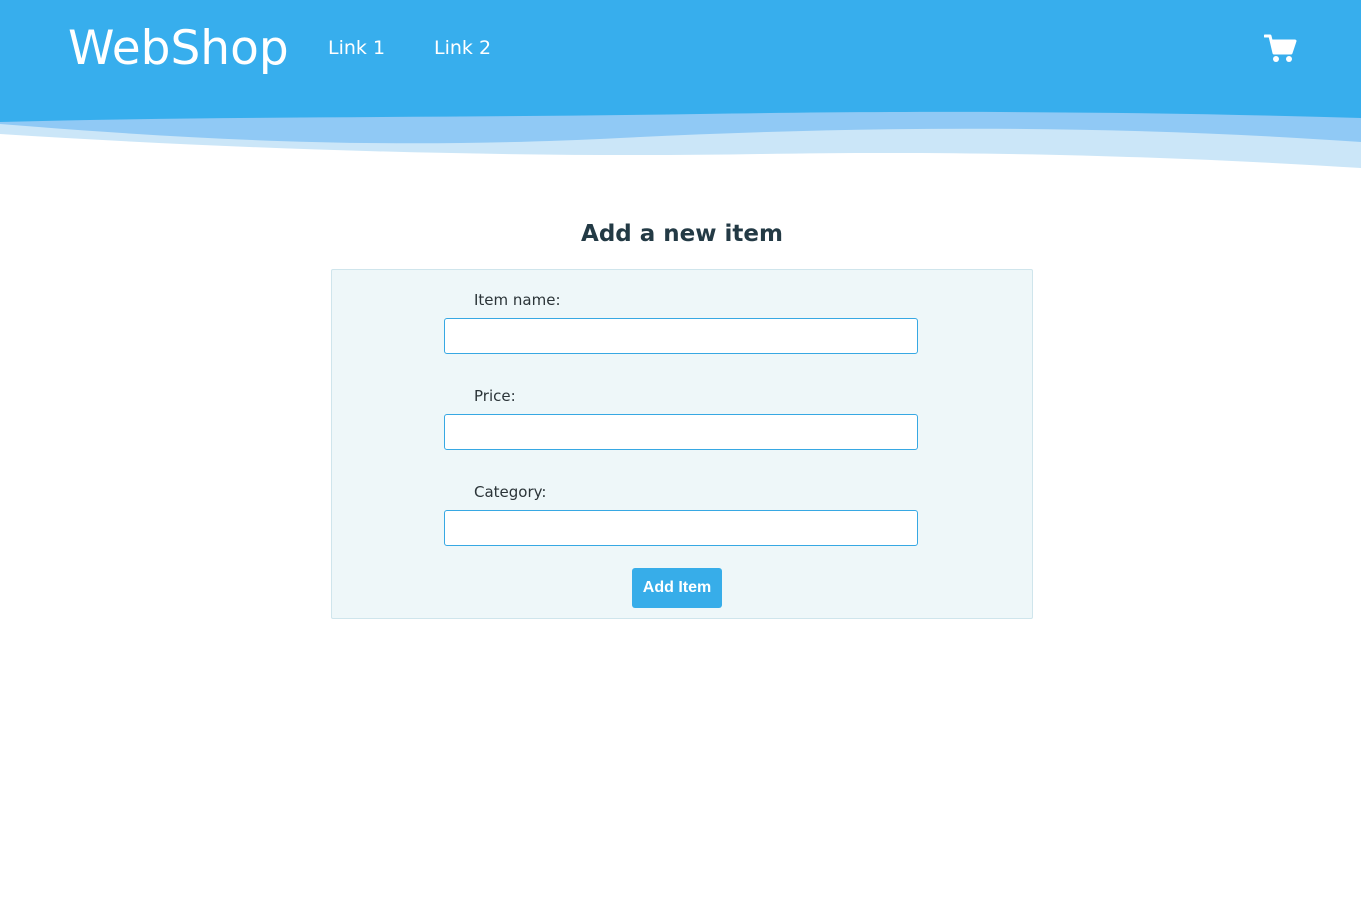 Image resolution: width=1361 pixels, height=922 pixels. What do you see at coordinates (517, 300) in the screenshot?
I see `item-name-label: Item name:` at bounding box center [517, 300].